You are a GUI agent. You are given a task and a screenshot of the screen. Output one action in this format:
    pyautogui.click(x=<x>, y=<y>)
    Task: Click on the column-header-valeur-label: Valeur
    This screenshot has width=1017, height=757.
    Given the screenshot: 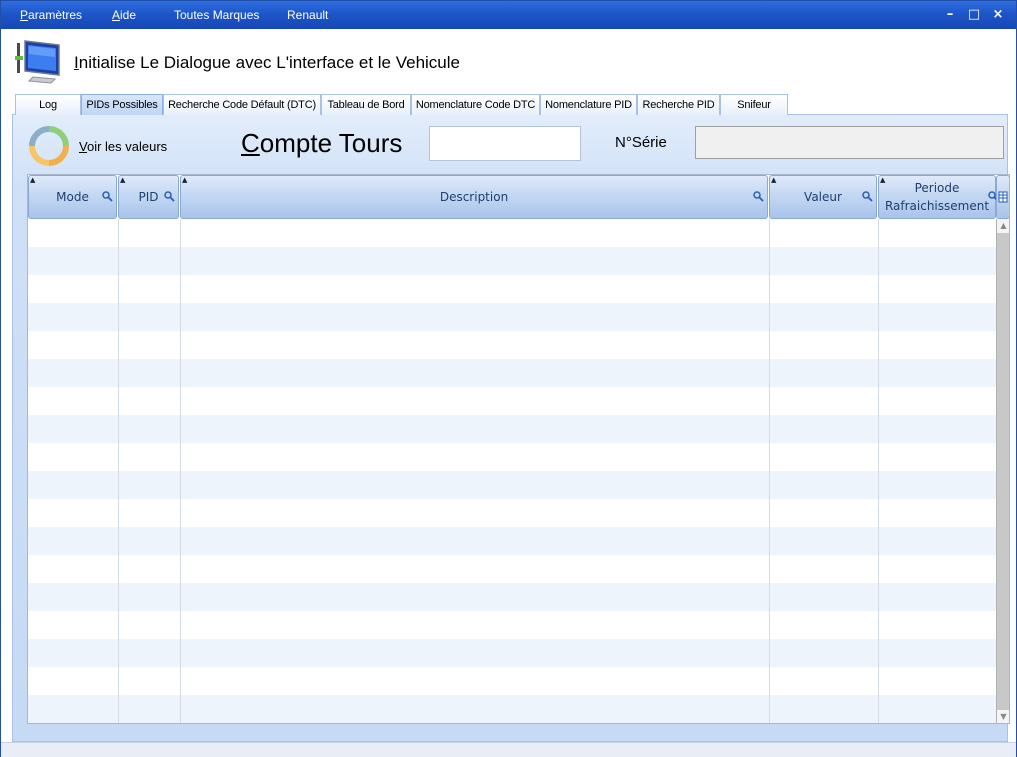 What is the action you would take?
    pyautogui.click(x=823, y=197)
    